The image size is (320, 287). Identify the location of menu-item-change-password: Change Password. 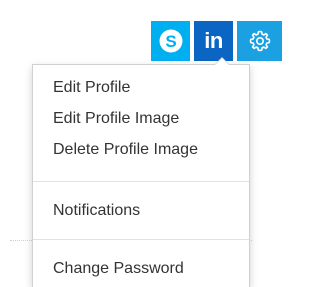
(141, 268).